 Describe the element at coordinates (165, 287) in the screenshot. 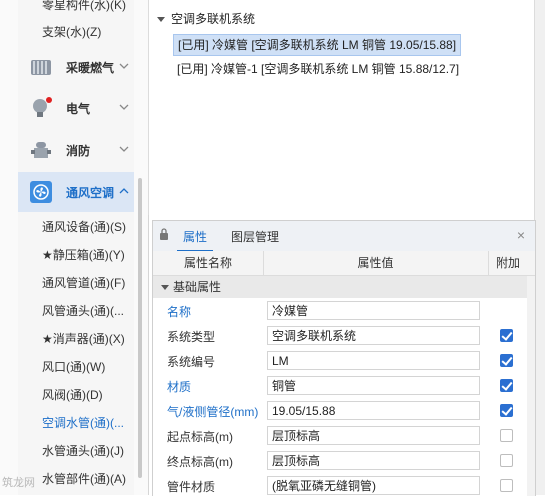

I see `collapse-arrow-icon` at that location.